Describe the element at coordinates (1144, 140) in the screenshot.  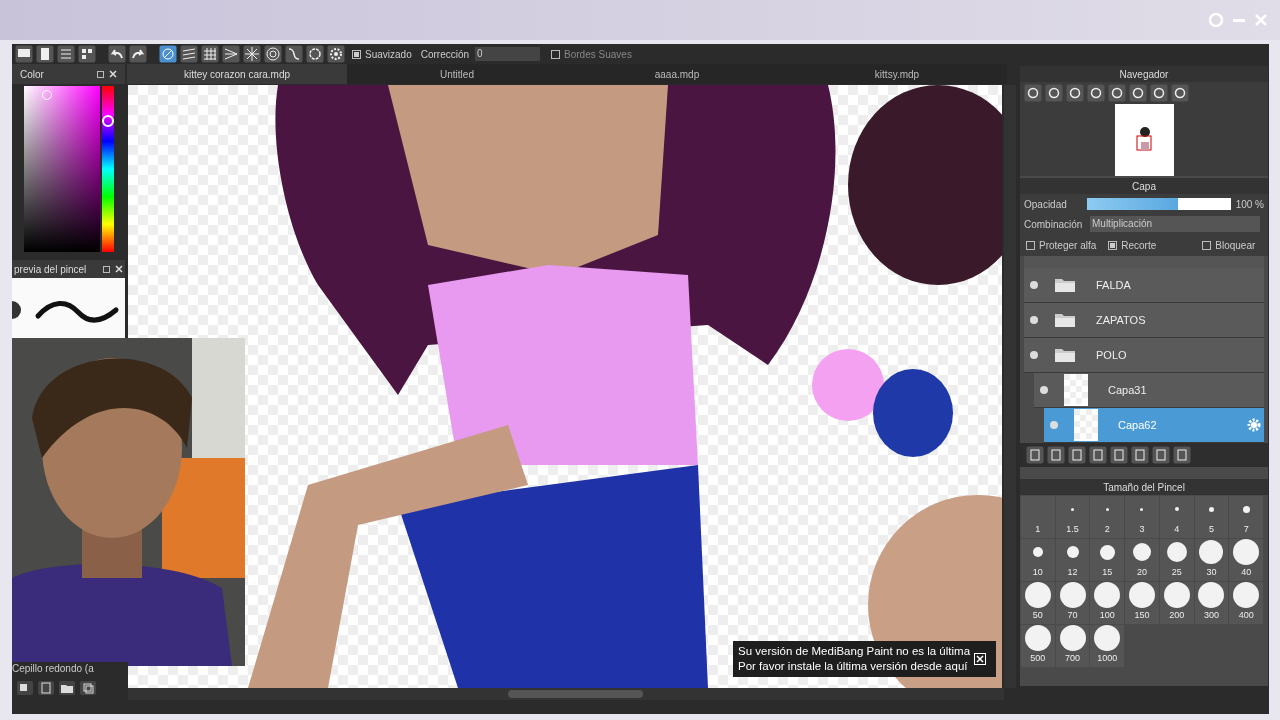
I see `navigator-thumbnail` at that location.